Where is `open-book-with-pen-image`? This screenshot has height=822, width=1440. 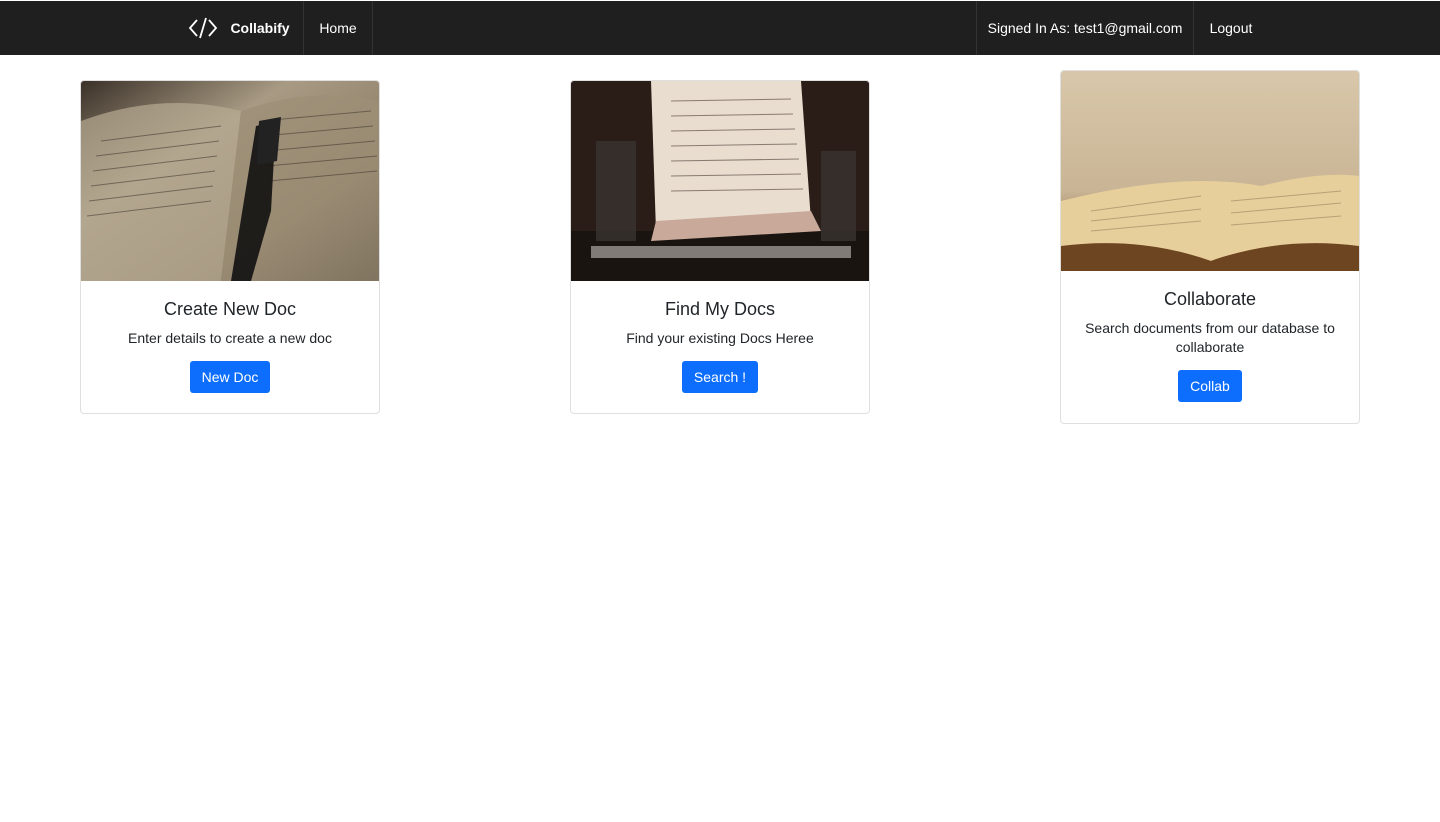 open-book-with-pen-image is located at coordinates (230, 181).